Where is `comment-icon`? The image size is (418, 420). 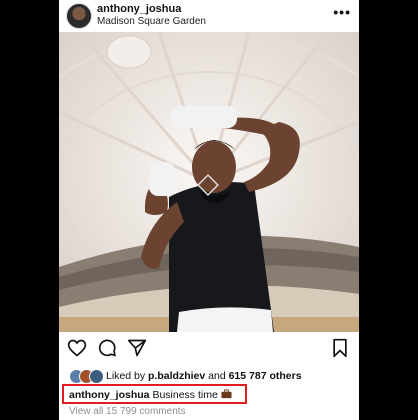 comment-icon is located at coordinates (107, 348).